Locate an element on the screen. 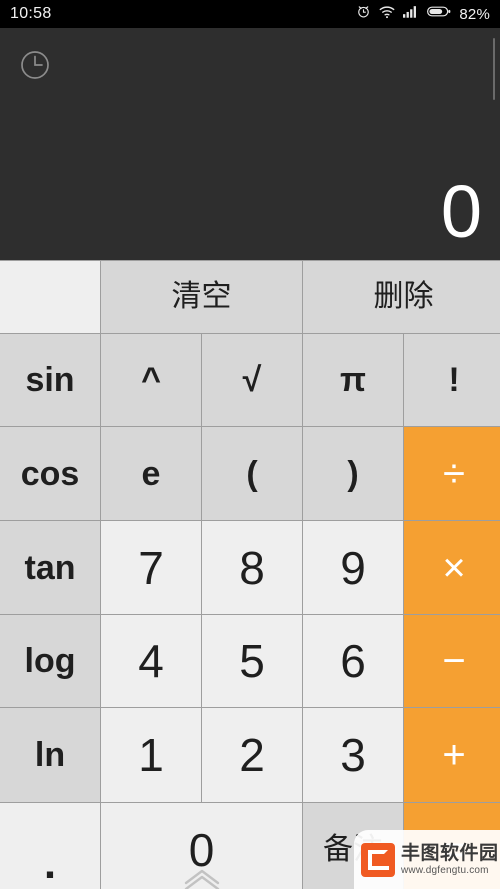  key-factorial-label: ! is located at coordinates (454, 380).